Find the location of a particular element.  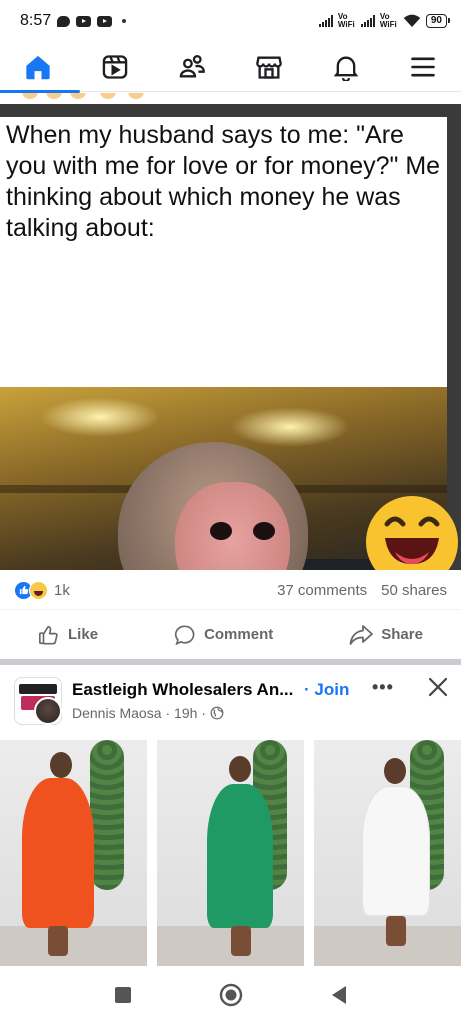

like-label: Like is located at coordinates (83, 634).